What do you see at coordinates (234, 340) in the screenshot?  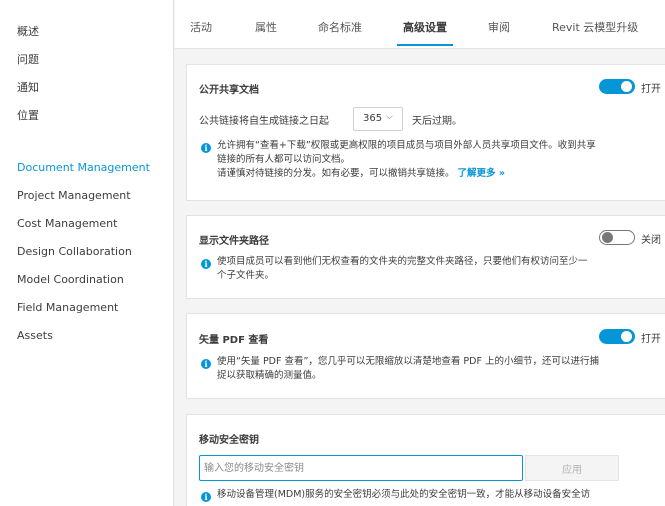 I see `vector-pdf-title: 矢量 PDF 查看` at bounding box center [234, 340].